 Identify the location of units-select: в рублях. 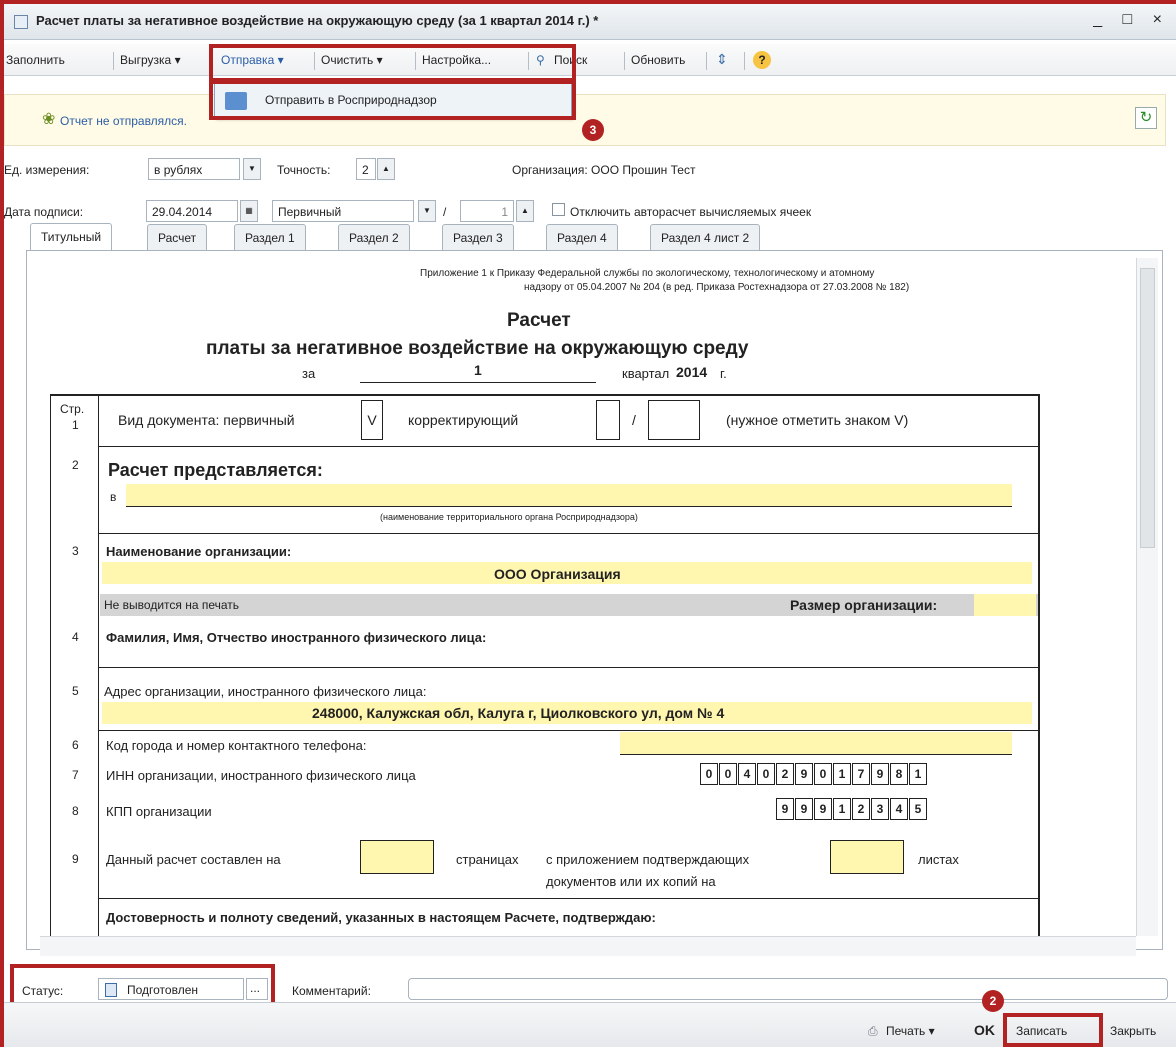
(194, 169).